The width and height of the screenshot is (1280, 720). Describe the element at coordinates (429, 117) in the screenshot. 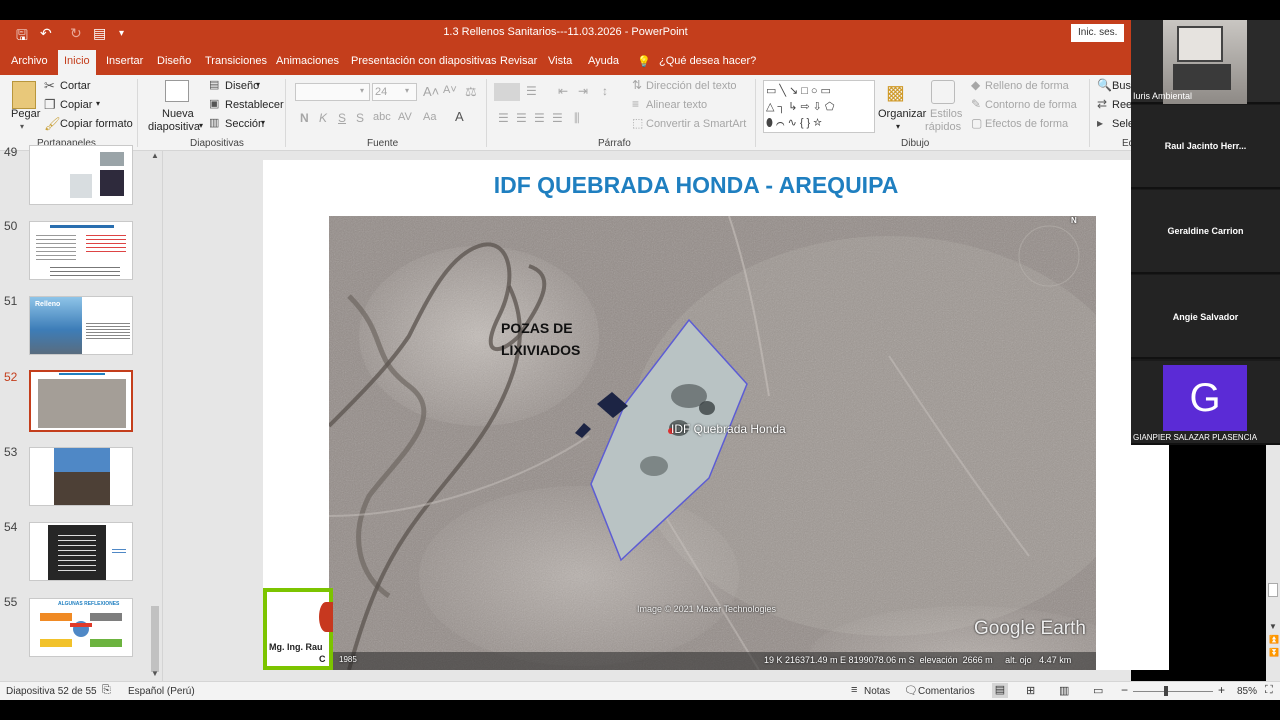

I see `change-case-icon: Aa` at that location.